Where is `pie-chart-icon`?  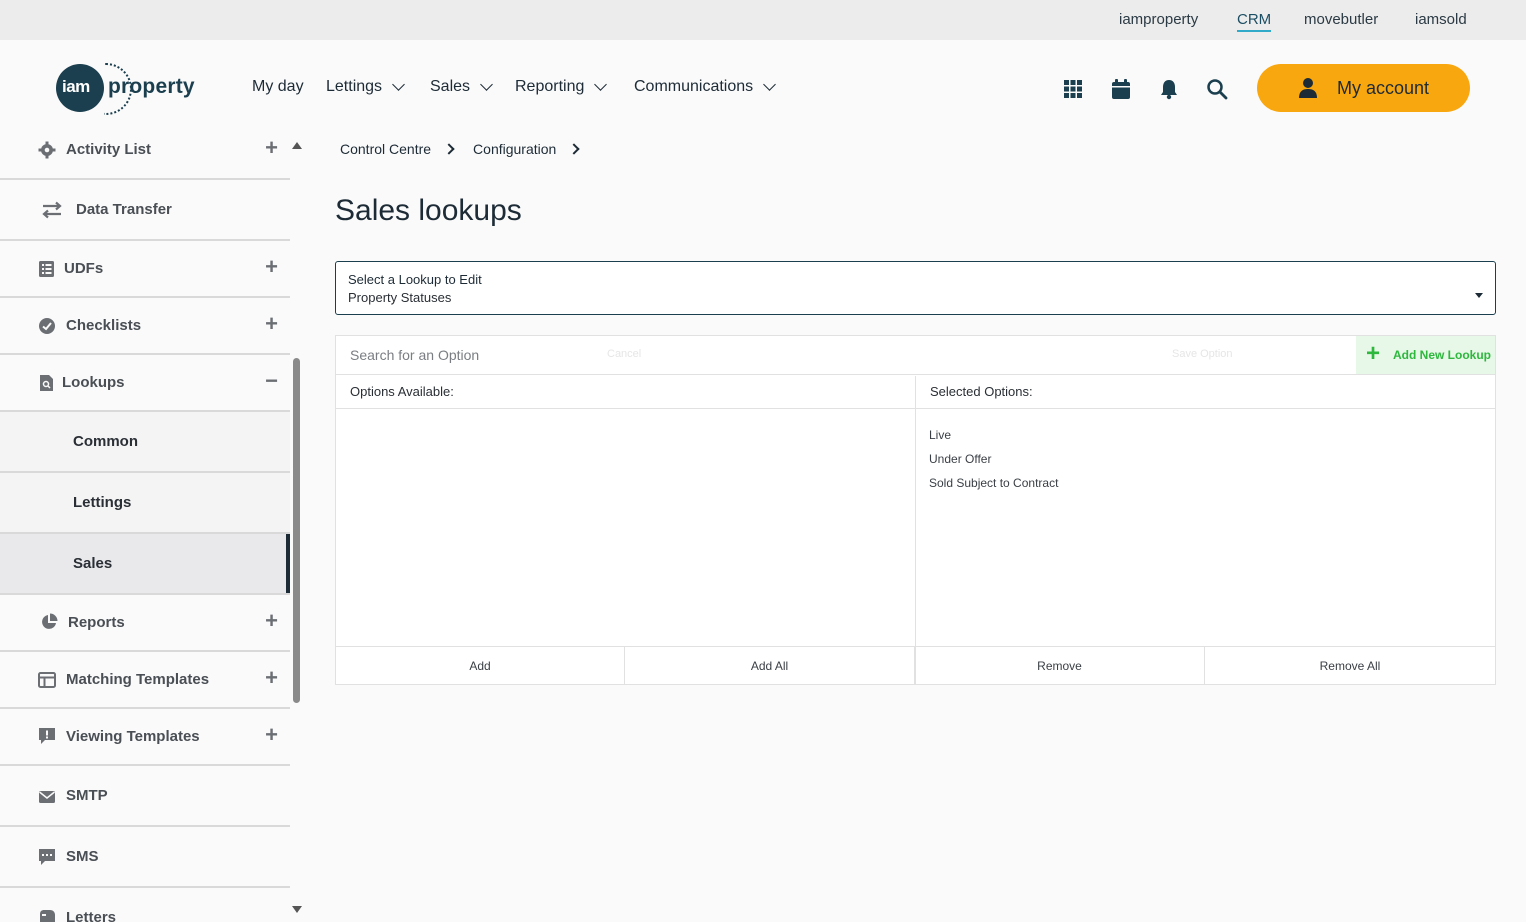 pie-chart-icon is located at coordinates (50, 621).